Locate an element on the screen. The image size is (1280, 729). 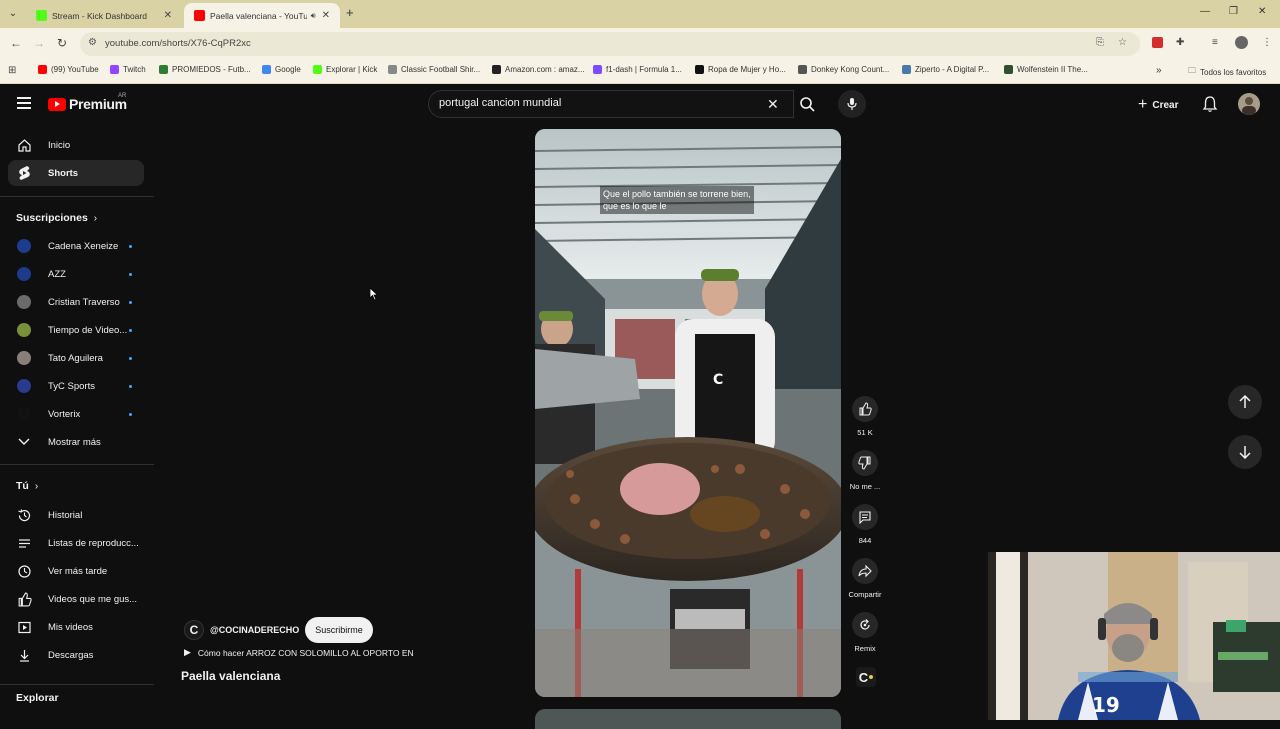
sidebar-item-download: Descargas is located at coordinates (76, 655).